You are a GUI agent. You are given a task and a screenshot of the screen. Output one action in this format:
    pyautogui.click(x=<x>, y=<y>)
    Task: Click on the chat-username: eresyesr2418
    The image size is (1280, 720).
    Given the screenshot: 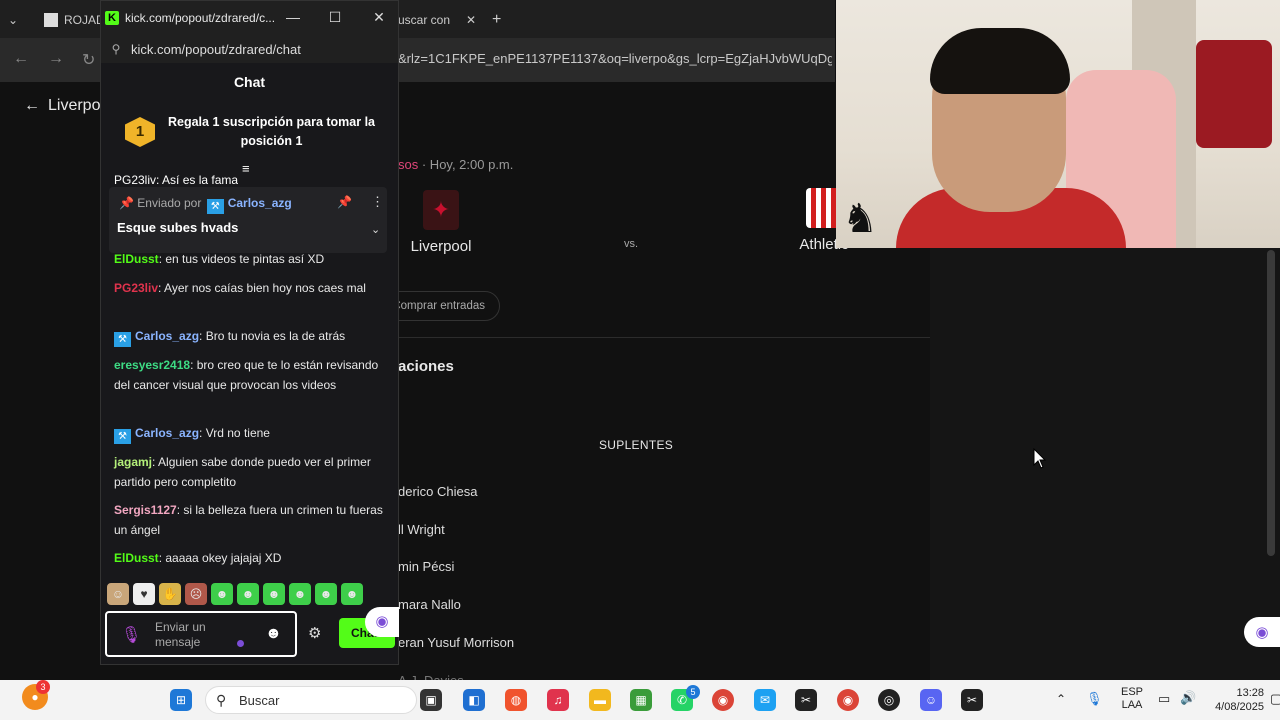 What is the action you would take?
    pyautogui.click(x=152, y=365)
    